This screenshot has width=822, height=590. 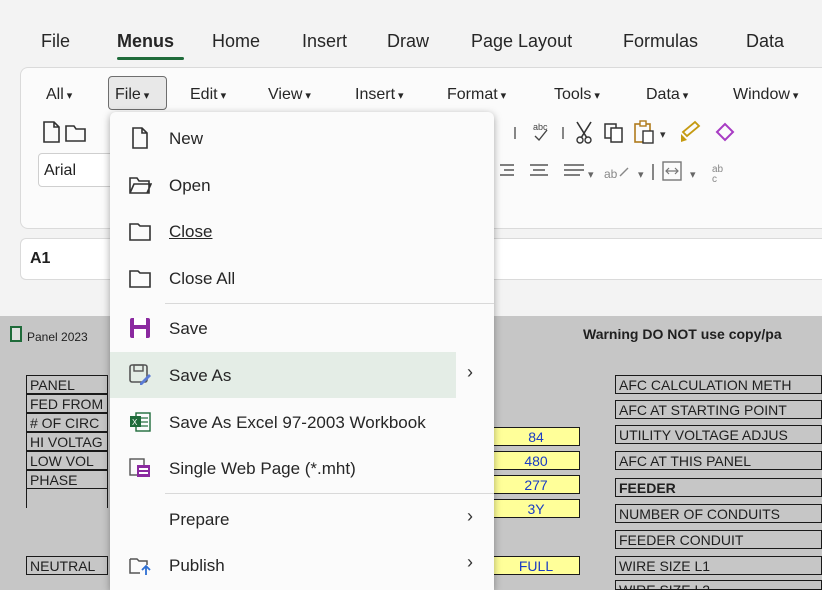 What do you see at coordinates (574, 170) in the screenshot?
I see `align-justify-icon` at bounding box center [574, 170].